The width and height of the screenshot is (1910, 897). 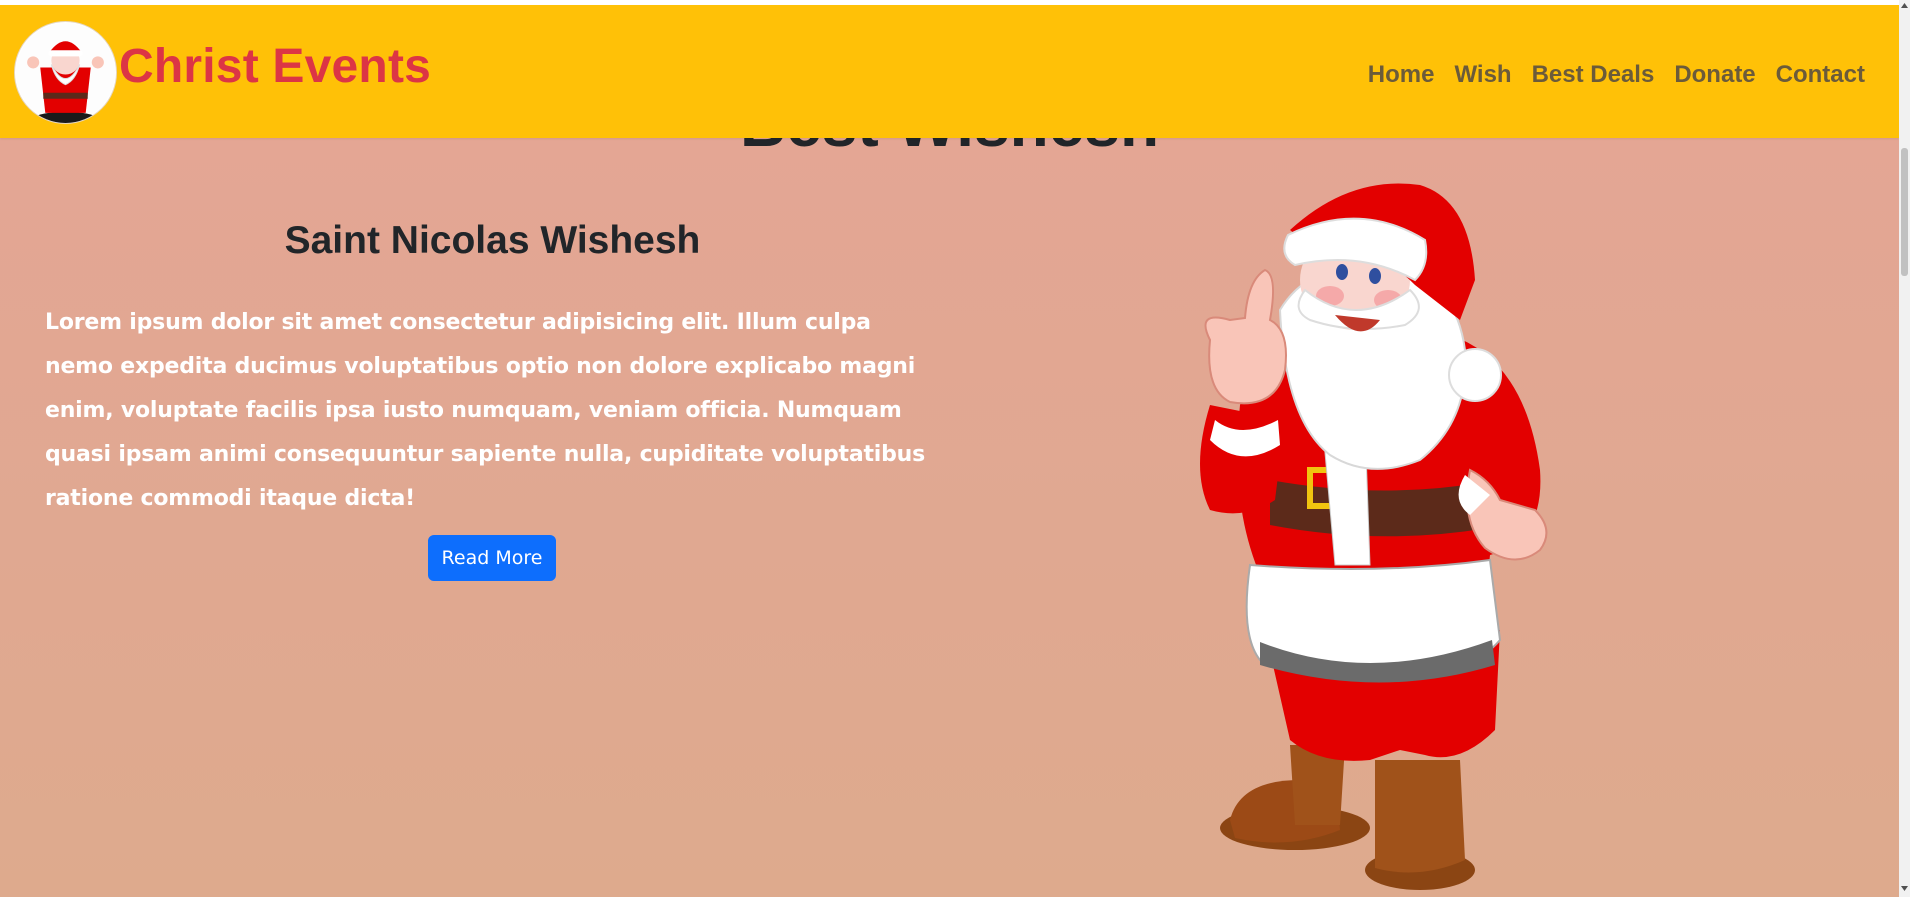 I want to click on nav-link-home: Home, so click(x=1401, y=75).